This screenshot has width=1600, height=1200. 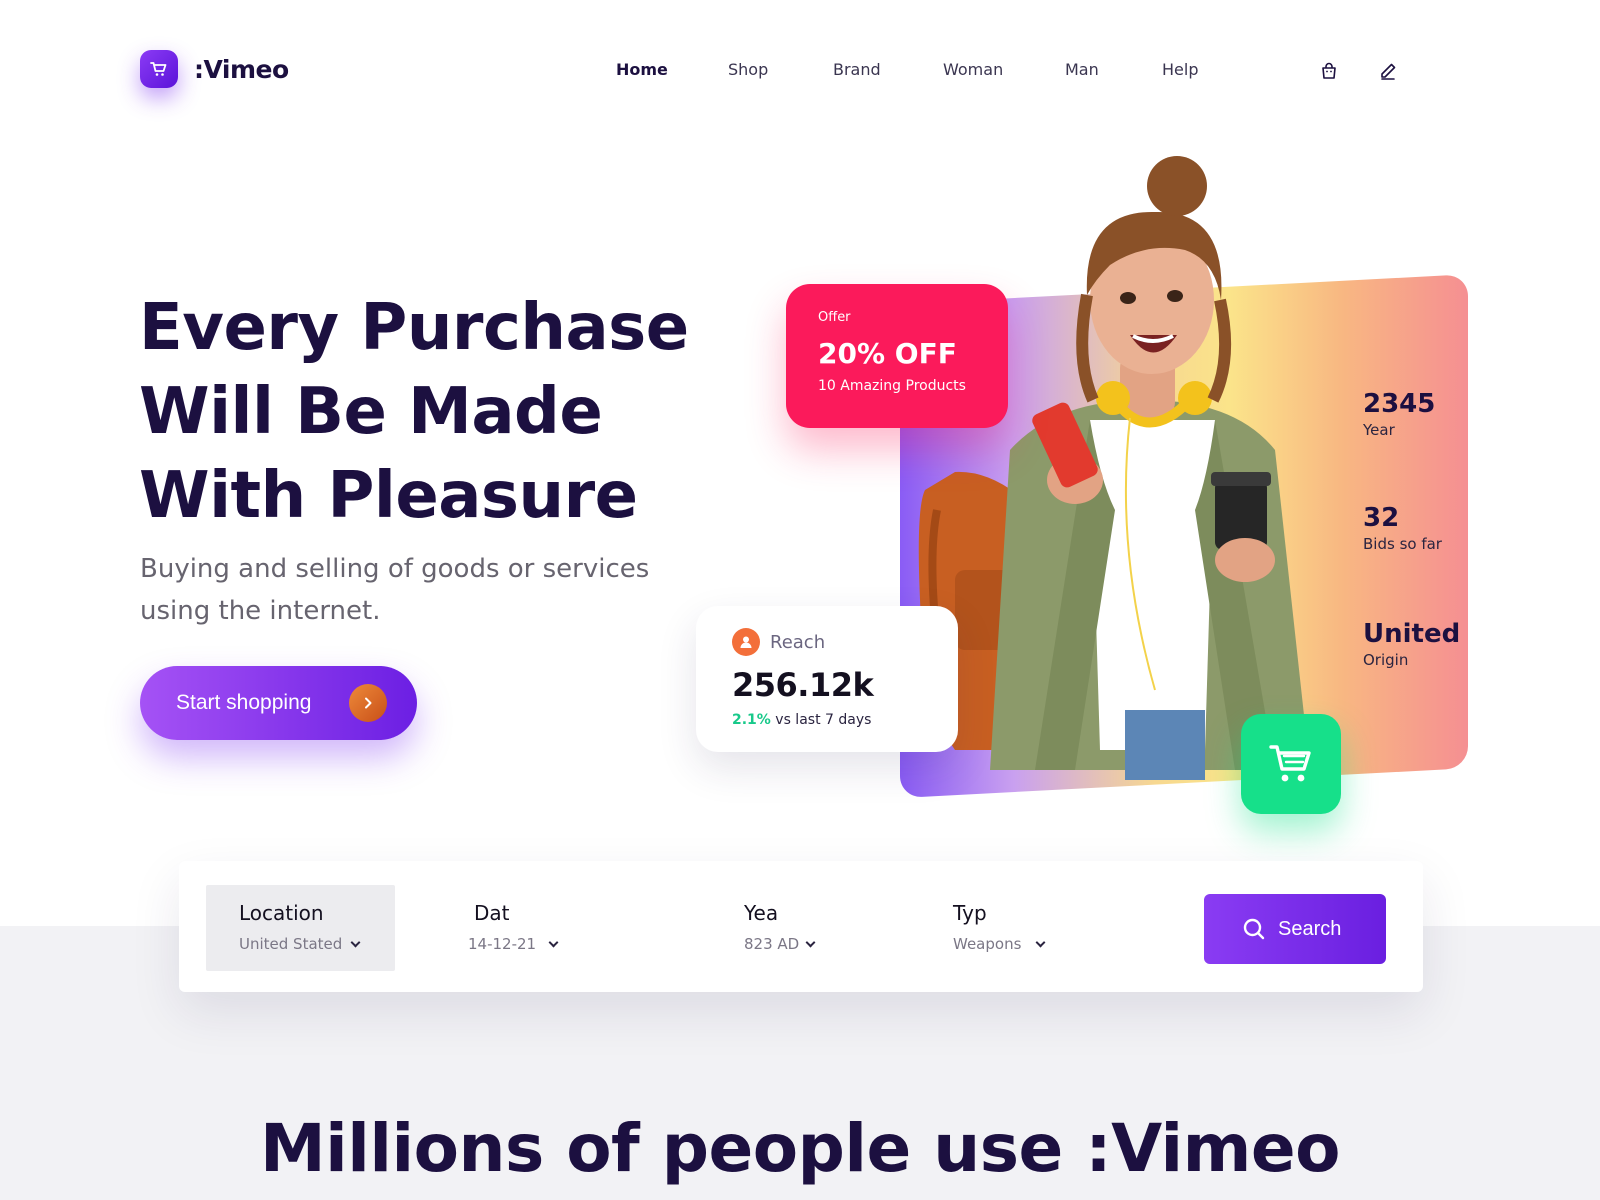 I want to click on nav-help: Help, so click(x=1180, y=69).